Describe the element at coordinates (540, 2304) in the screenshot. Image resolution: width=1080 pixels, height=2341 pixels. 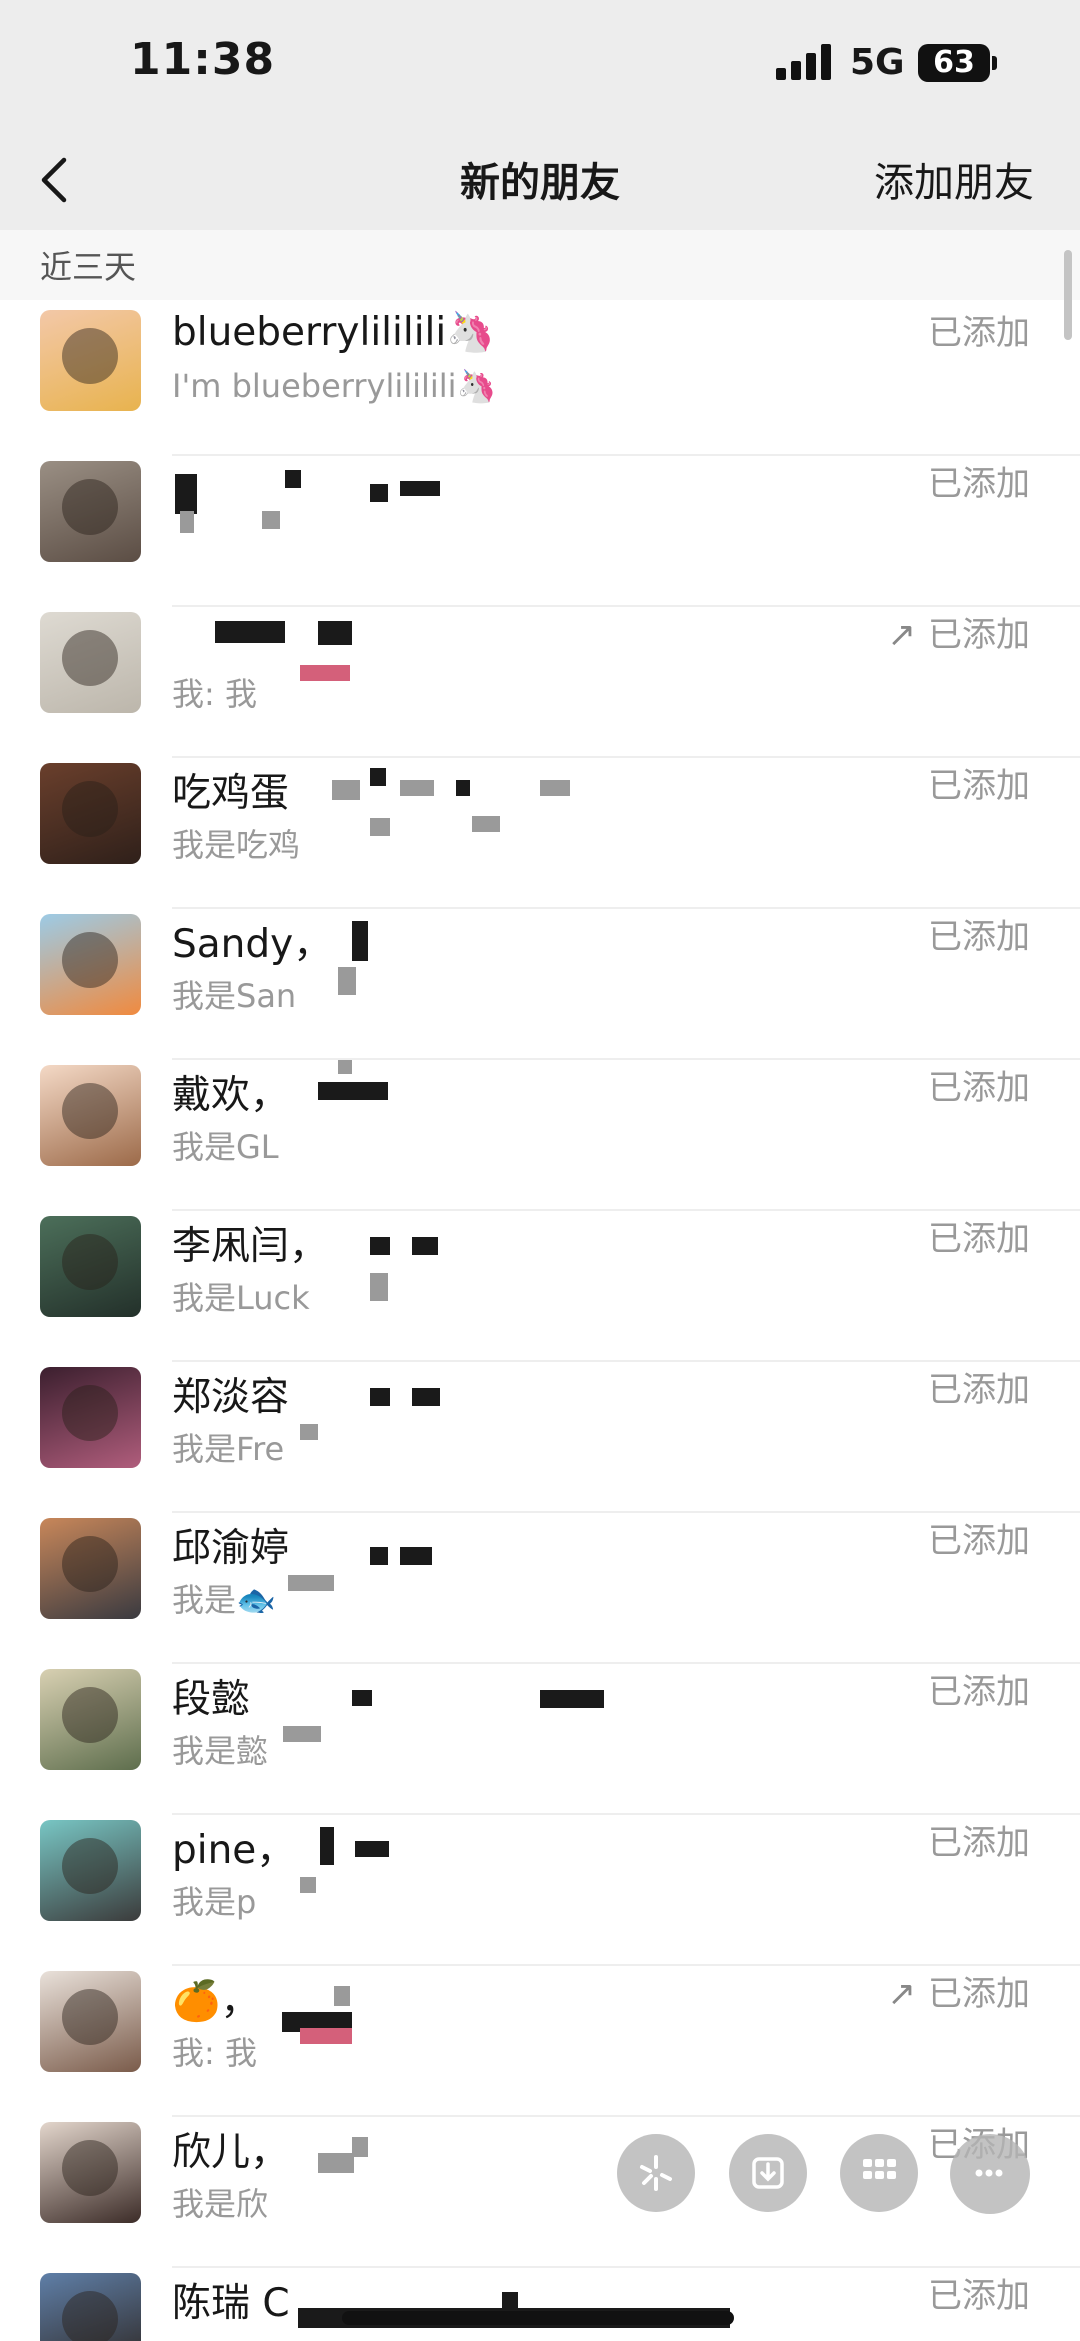
I see `contact-row: 陈瑞 C 已添加` at that location.